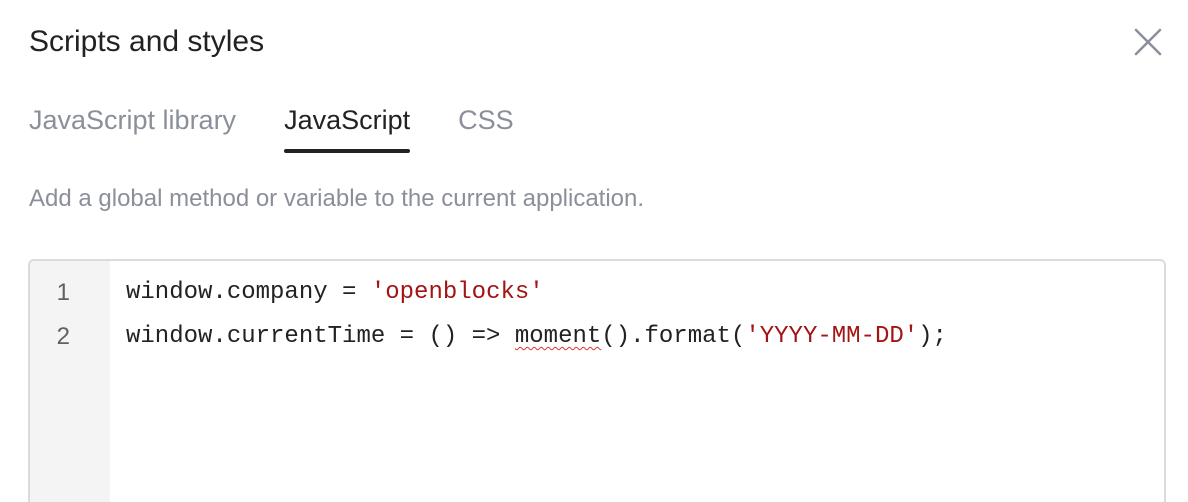  I want to click on line-number: 2, so click(63, 336).